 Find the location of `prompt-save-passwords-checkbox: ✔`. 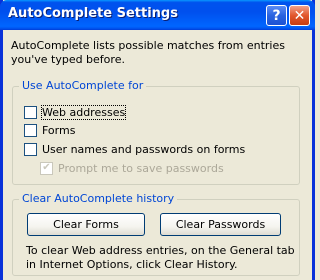

prompt-save-passwords-checkbox: ✔ is located at coordinates (46, 168).